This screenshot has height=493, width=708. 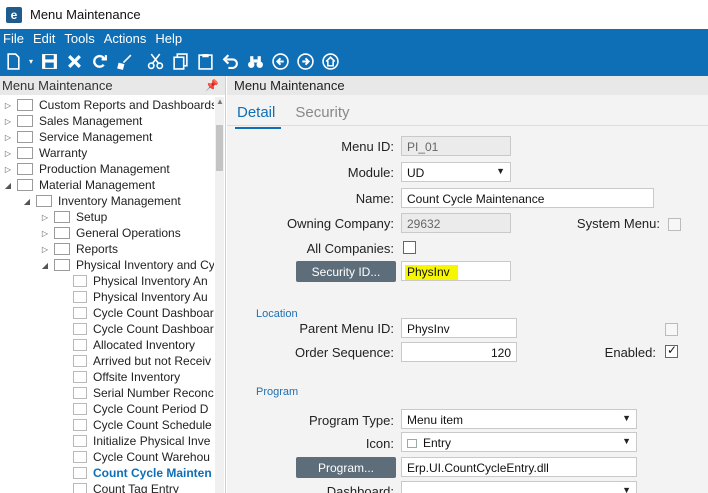 I want to click on tree-scrollbar: ▲, so click(x=219, y=295).